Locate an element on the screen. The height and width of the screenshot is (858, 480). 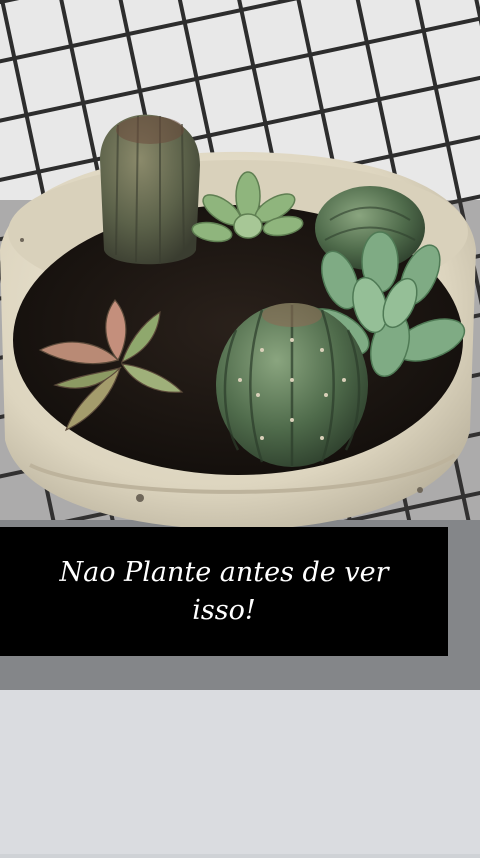
barrel-cactus is located at coordinates (292, 385).